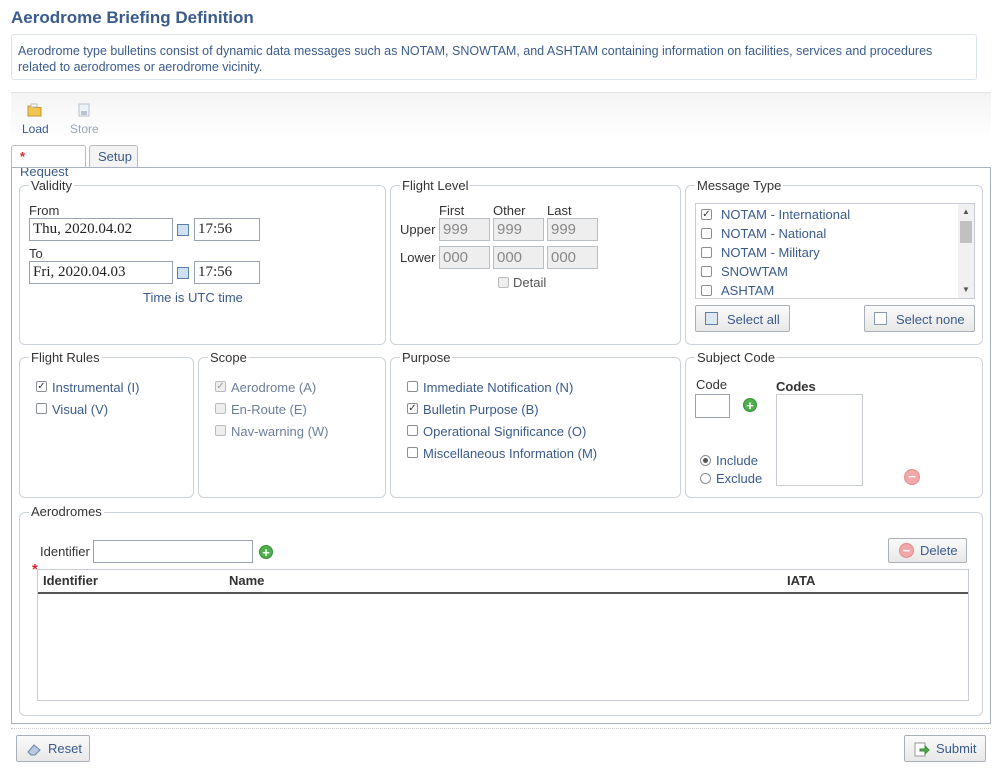  Describe the element at coordinates (84, 129) in the screenshot. I see `store-label: Store` at that location.